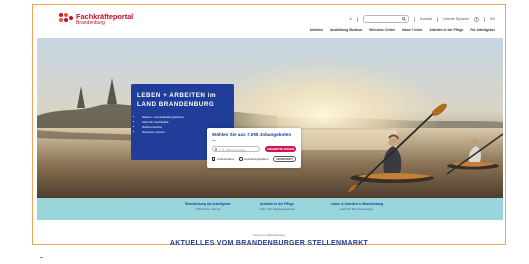  Describe the element at coordinates (492, 19) in the screenshot. I see `language-switch: EN` at that location.